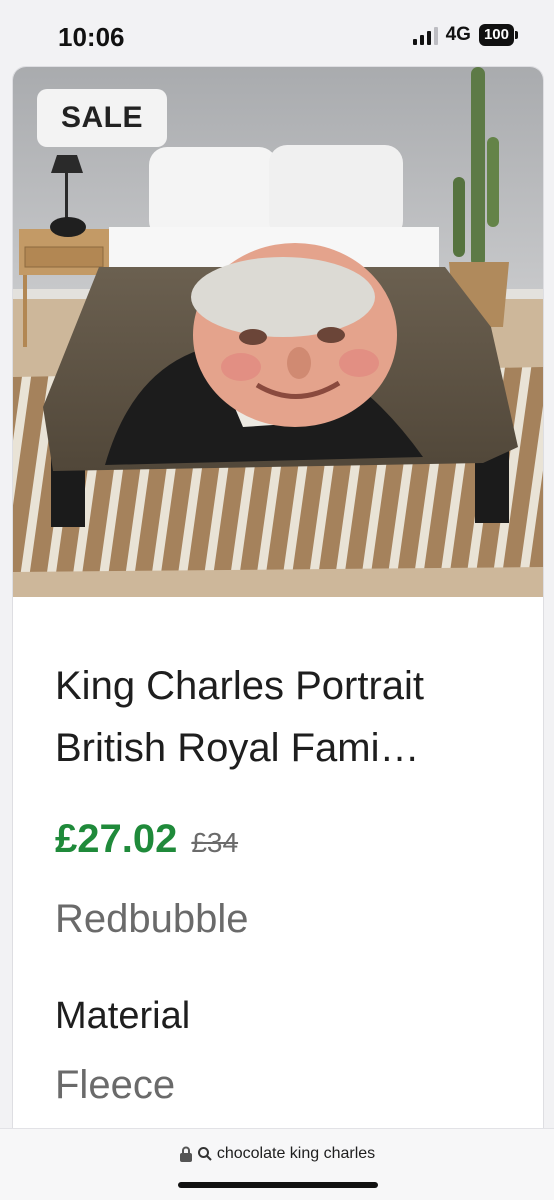  Describe the element at coordinates (458, 34) in the screenshot. I see `network-type: 4G` at that location.